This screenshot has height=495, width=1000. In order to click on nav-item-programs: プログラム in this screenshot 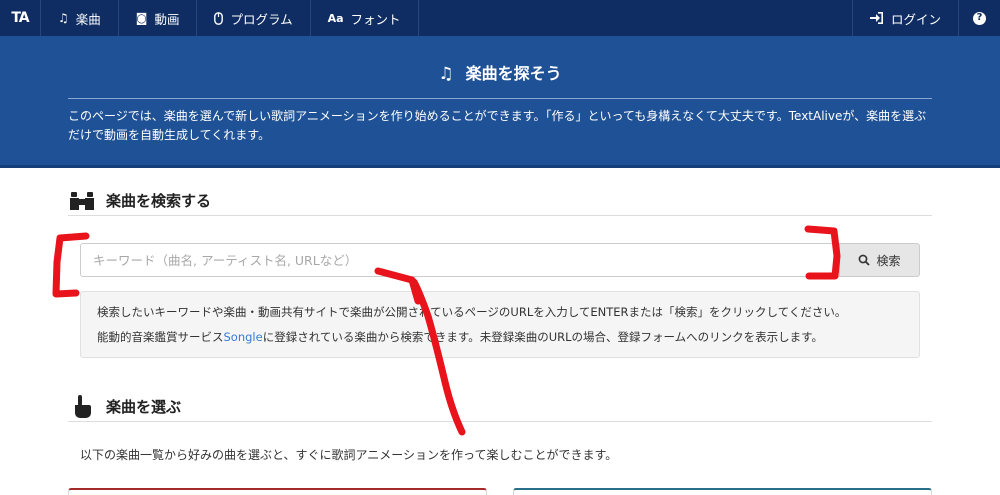, I will do `click(254, 18)`.